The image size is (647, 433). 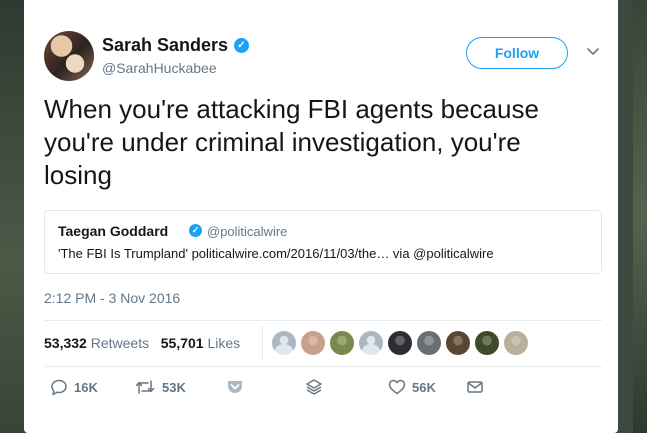 What do you see at coordinates (160, 387) in the screenshot?
I see `retweet-action: 53K` at bounding box center [160, 387].